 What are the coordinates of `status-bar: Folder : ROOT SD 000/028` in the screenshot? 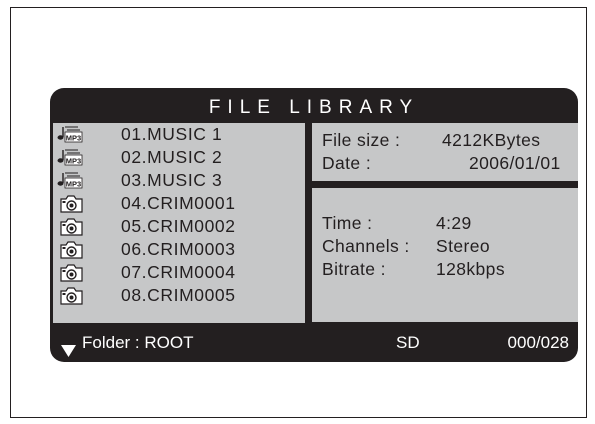 It's located at (314, 343).